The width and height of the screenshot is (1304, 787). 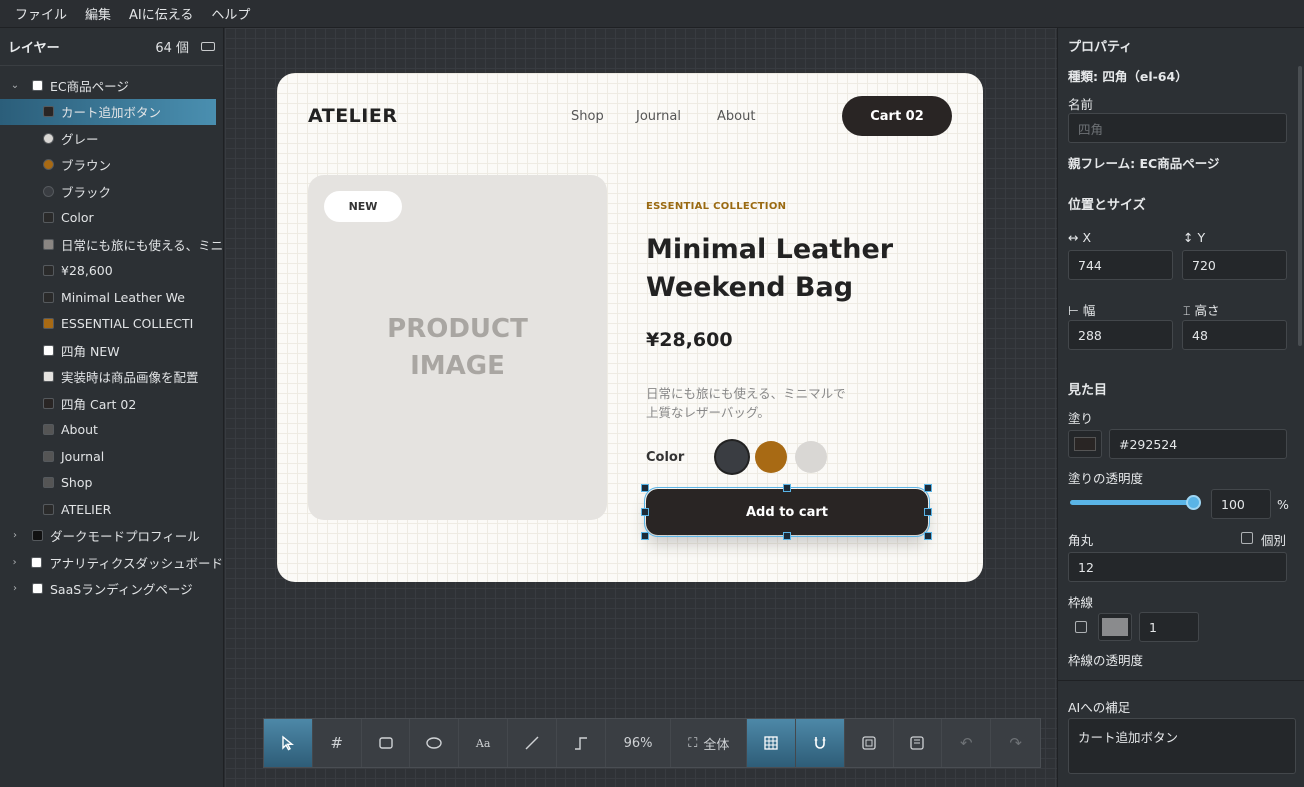 I want to click on layer-row: グレー, so click(x=111, y=138).